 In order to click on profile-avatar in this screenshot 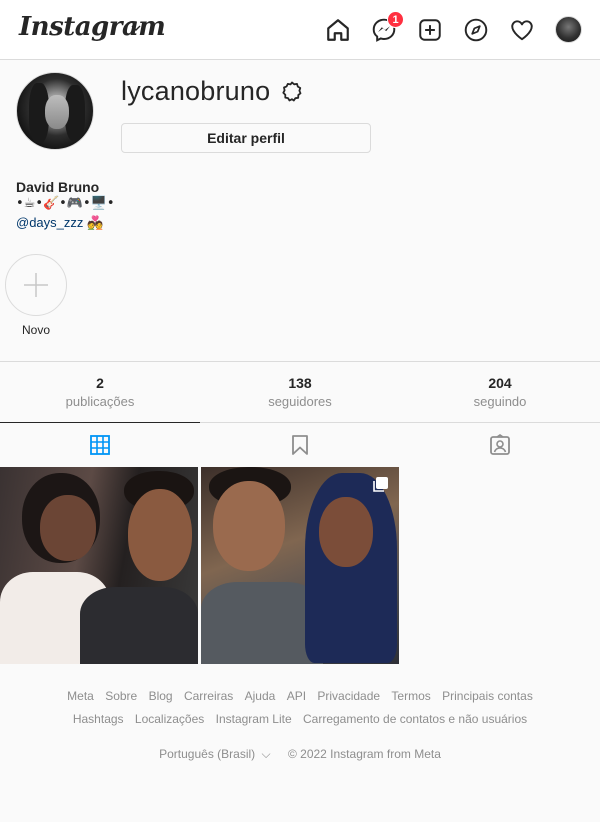, I will do `click(55, 111)`.